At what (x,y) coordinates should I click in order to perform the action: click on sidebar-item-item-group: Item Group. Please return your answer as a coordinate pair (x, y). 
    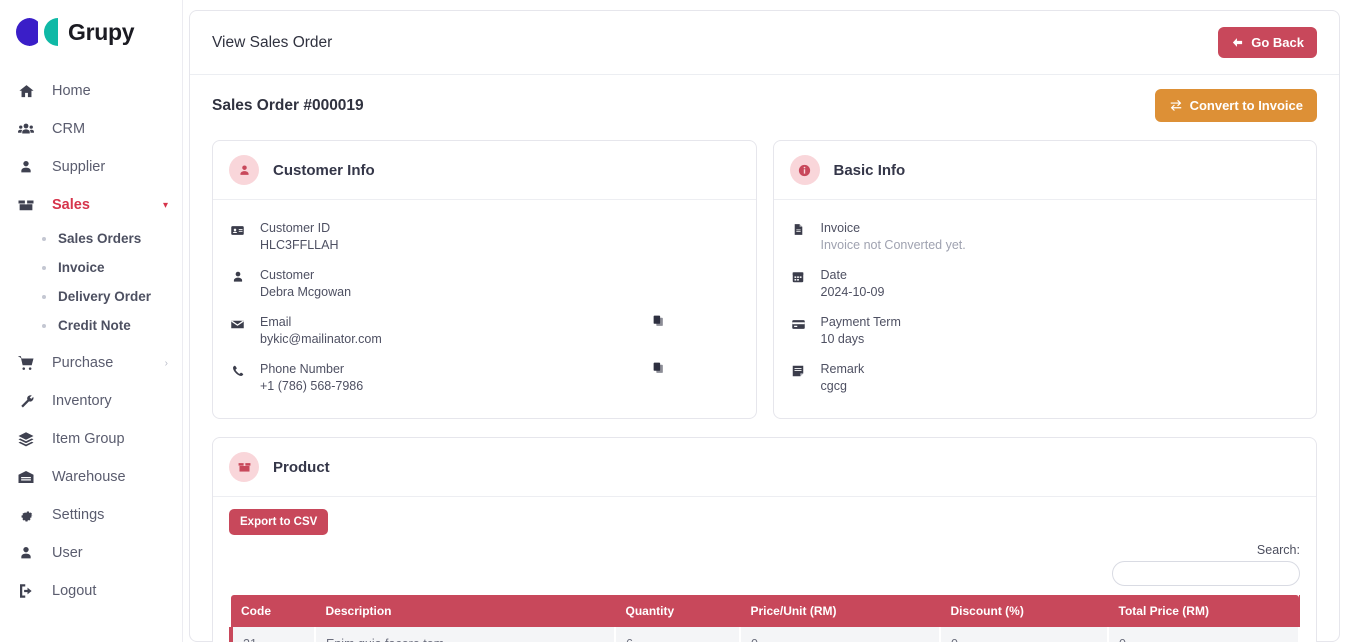
    Looking at the image, I should click on (91, 439).